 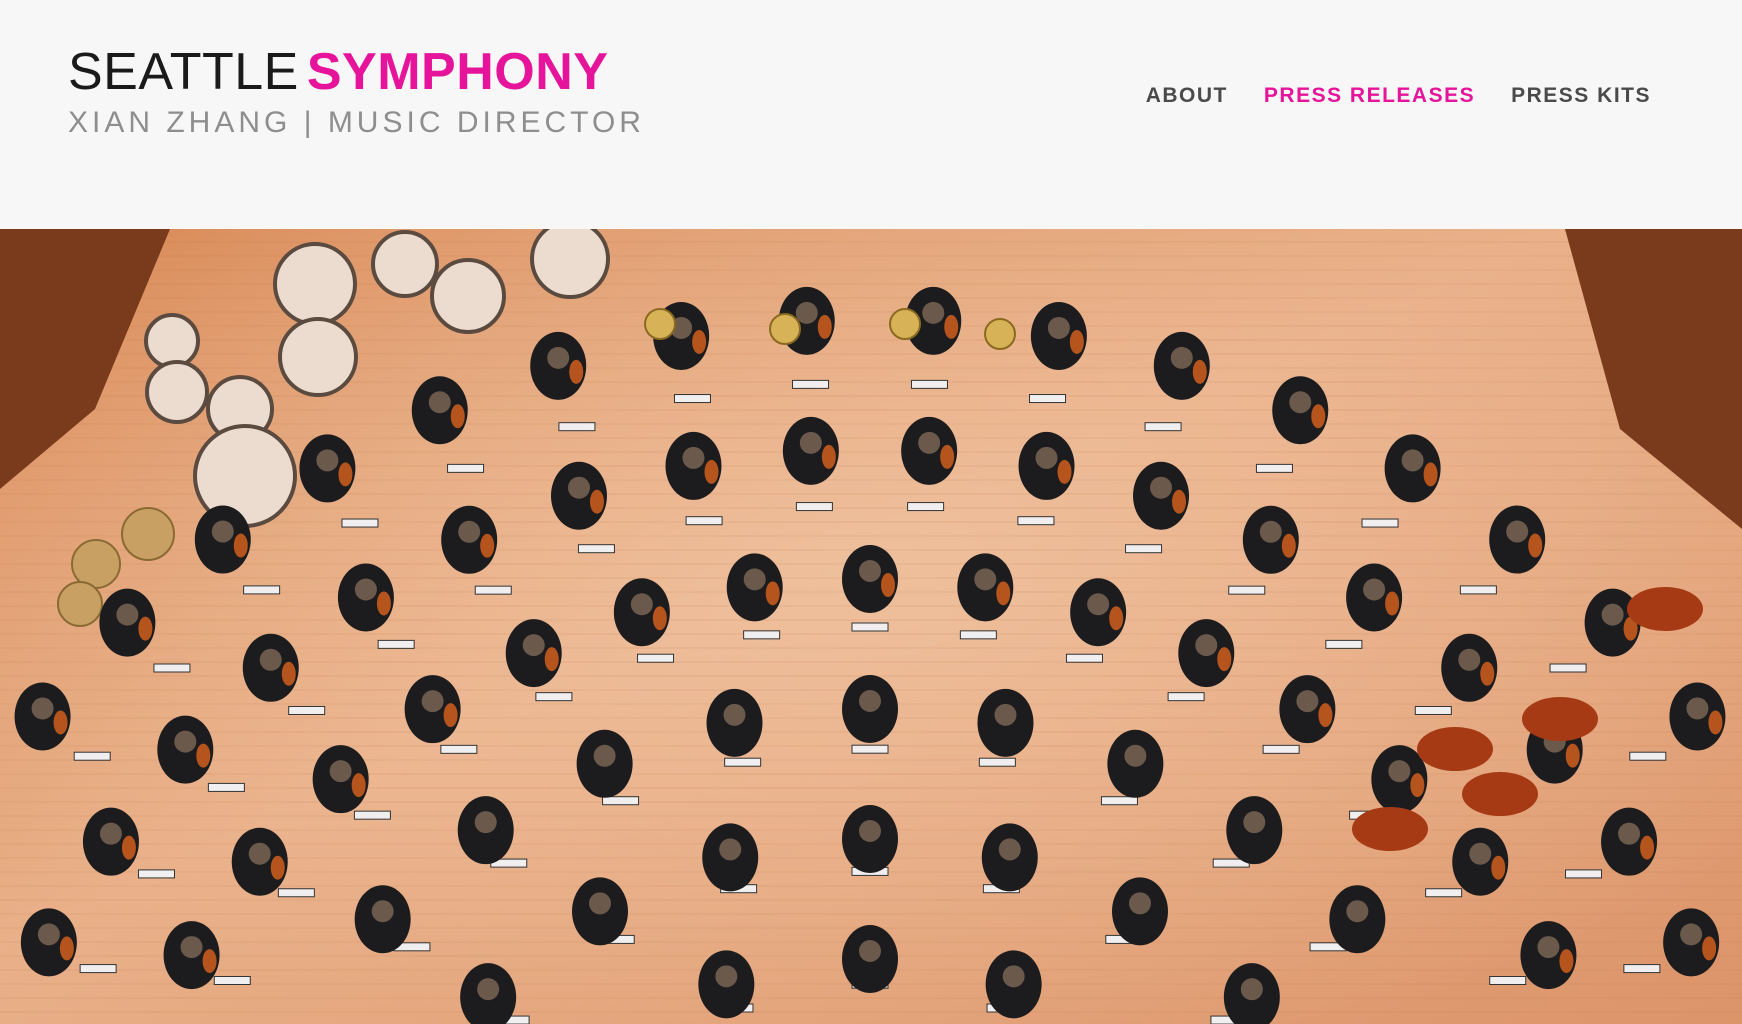 What do you see at coordinates (356, 122) in the screenshot?
I see `logo-subtitle: XIAN ZHANG | MUSIC DIRECTOR` at bounding box center [356, 122].